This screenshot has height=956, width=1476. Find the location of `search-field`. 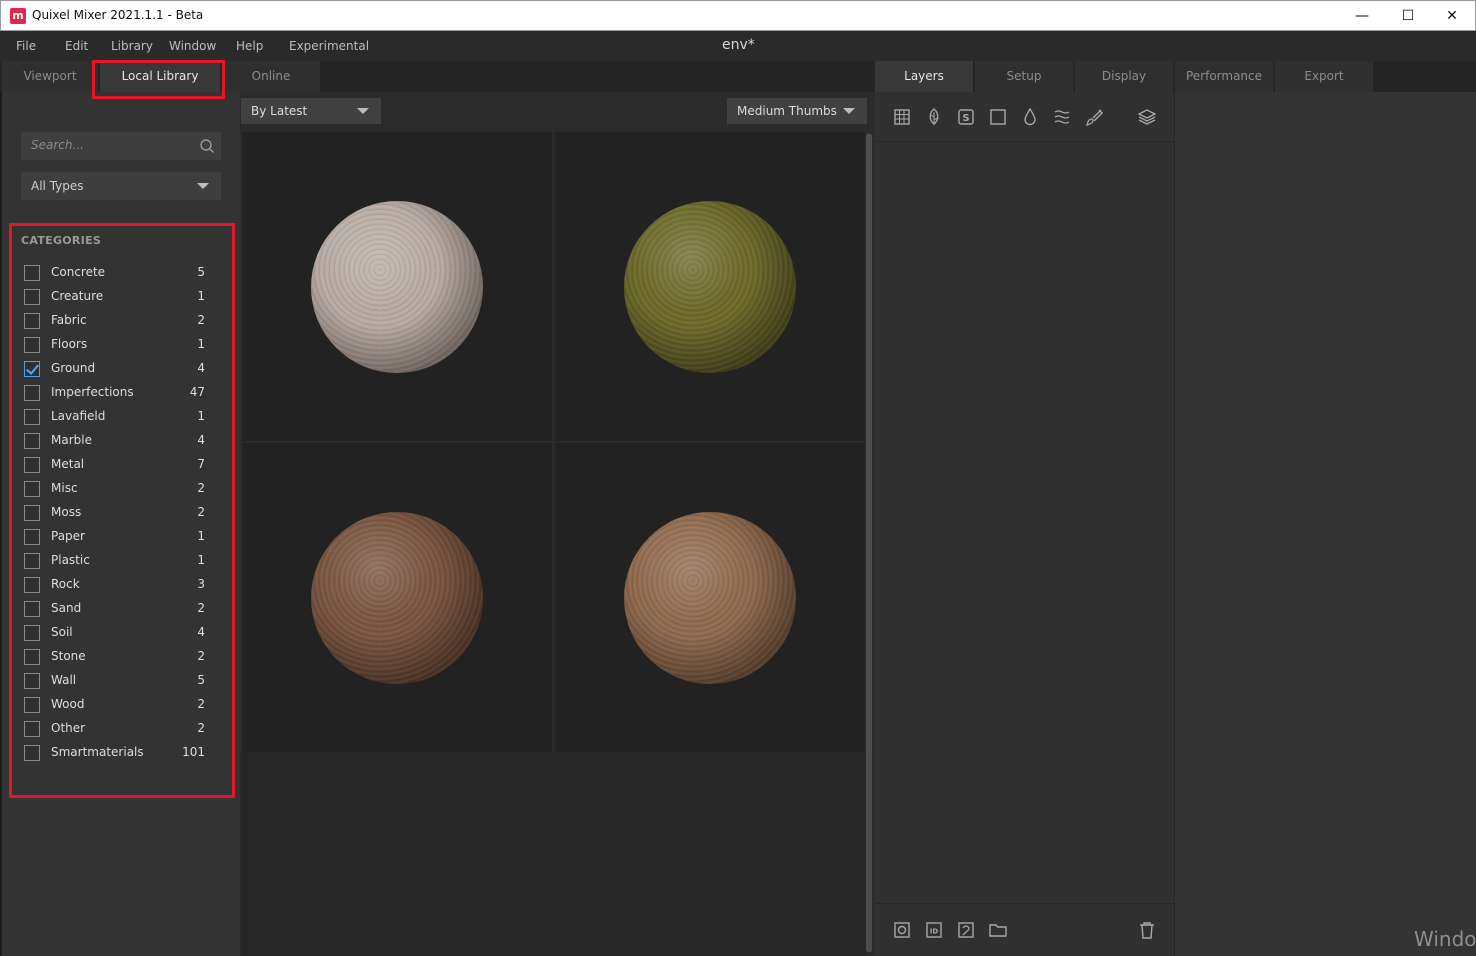

search-field is located at coordinates (121, 146).